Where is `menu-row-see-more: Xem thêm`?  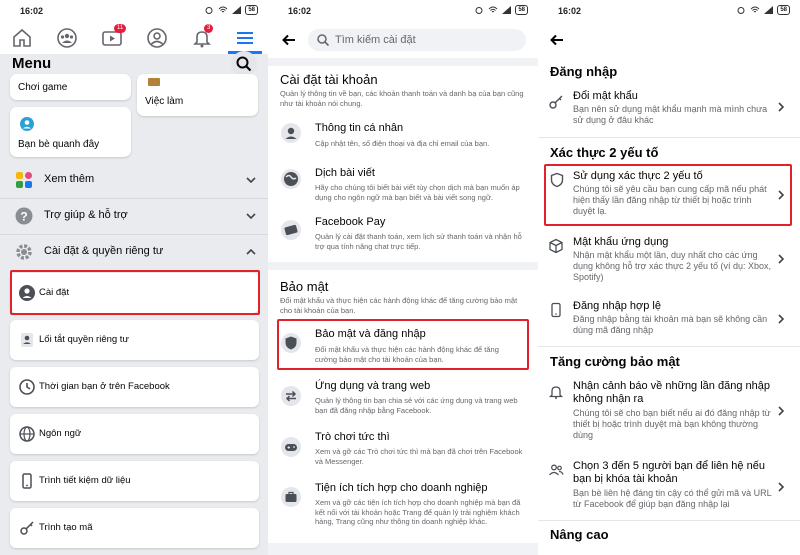 menu-row-see-more: Xem thêm is located at coordinates (134, 180).